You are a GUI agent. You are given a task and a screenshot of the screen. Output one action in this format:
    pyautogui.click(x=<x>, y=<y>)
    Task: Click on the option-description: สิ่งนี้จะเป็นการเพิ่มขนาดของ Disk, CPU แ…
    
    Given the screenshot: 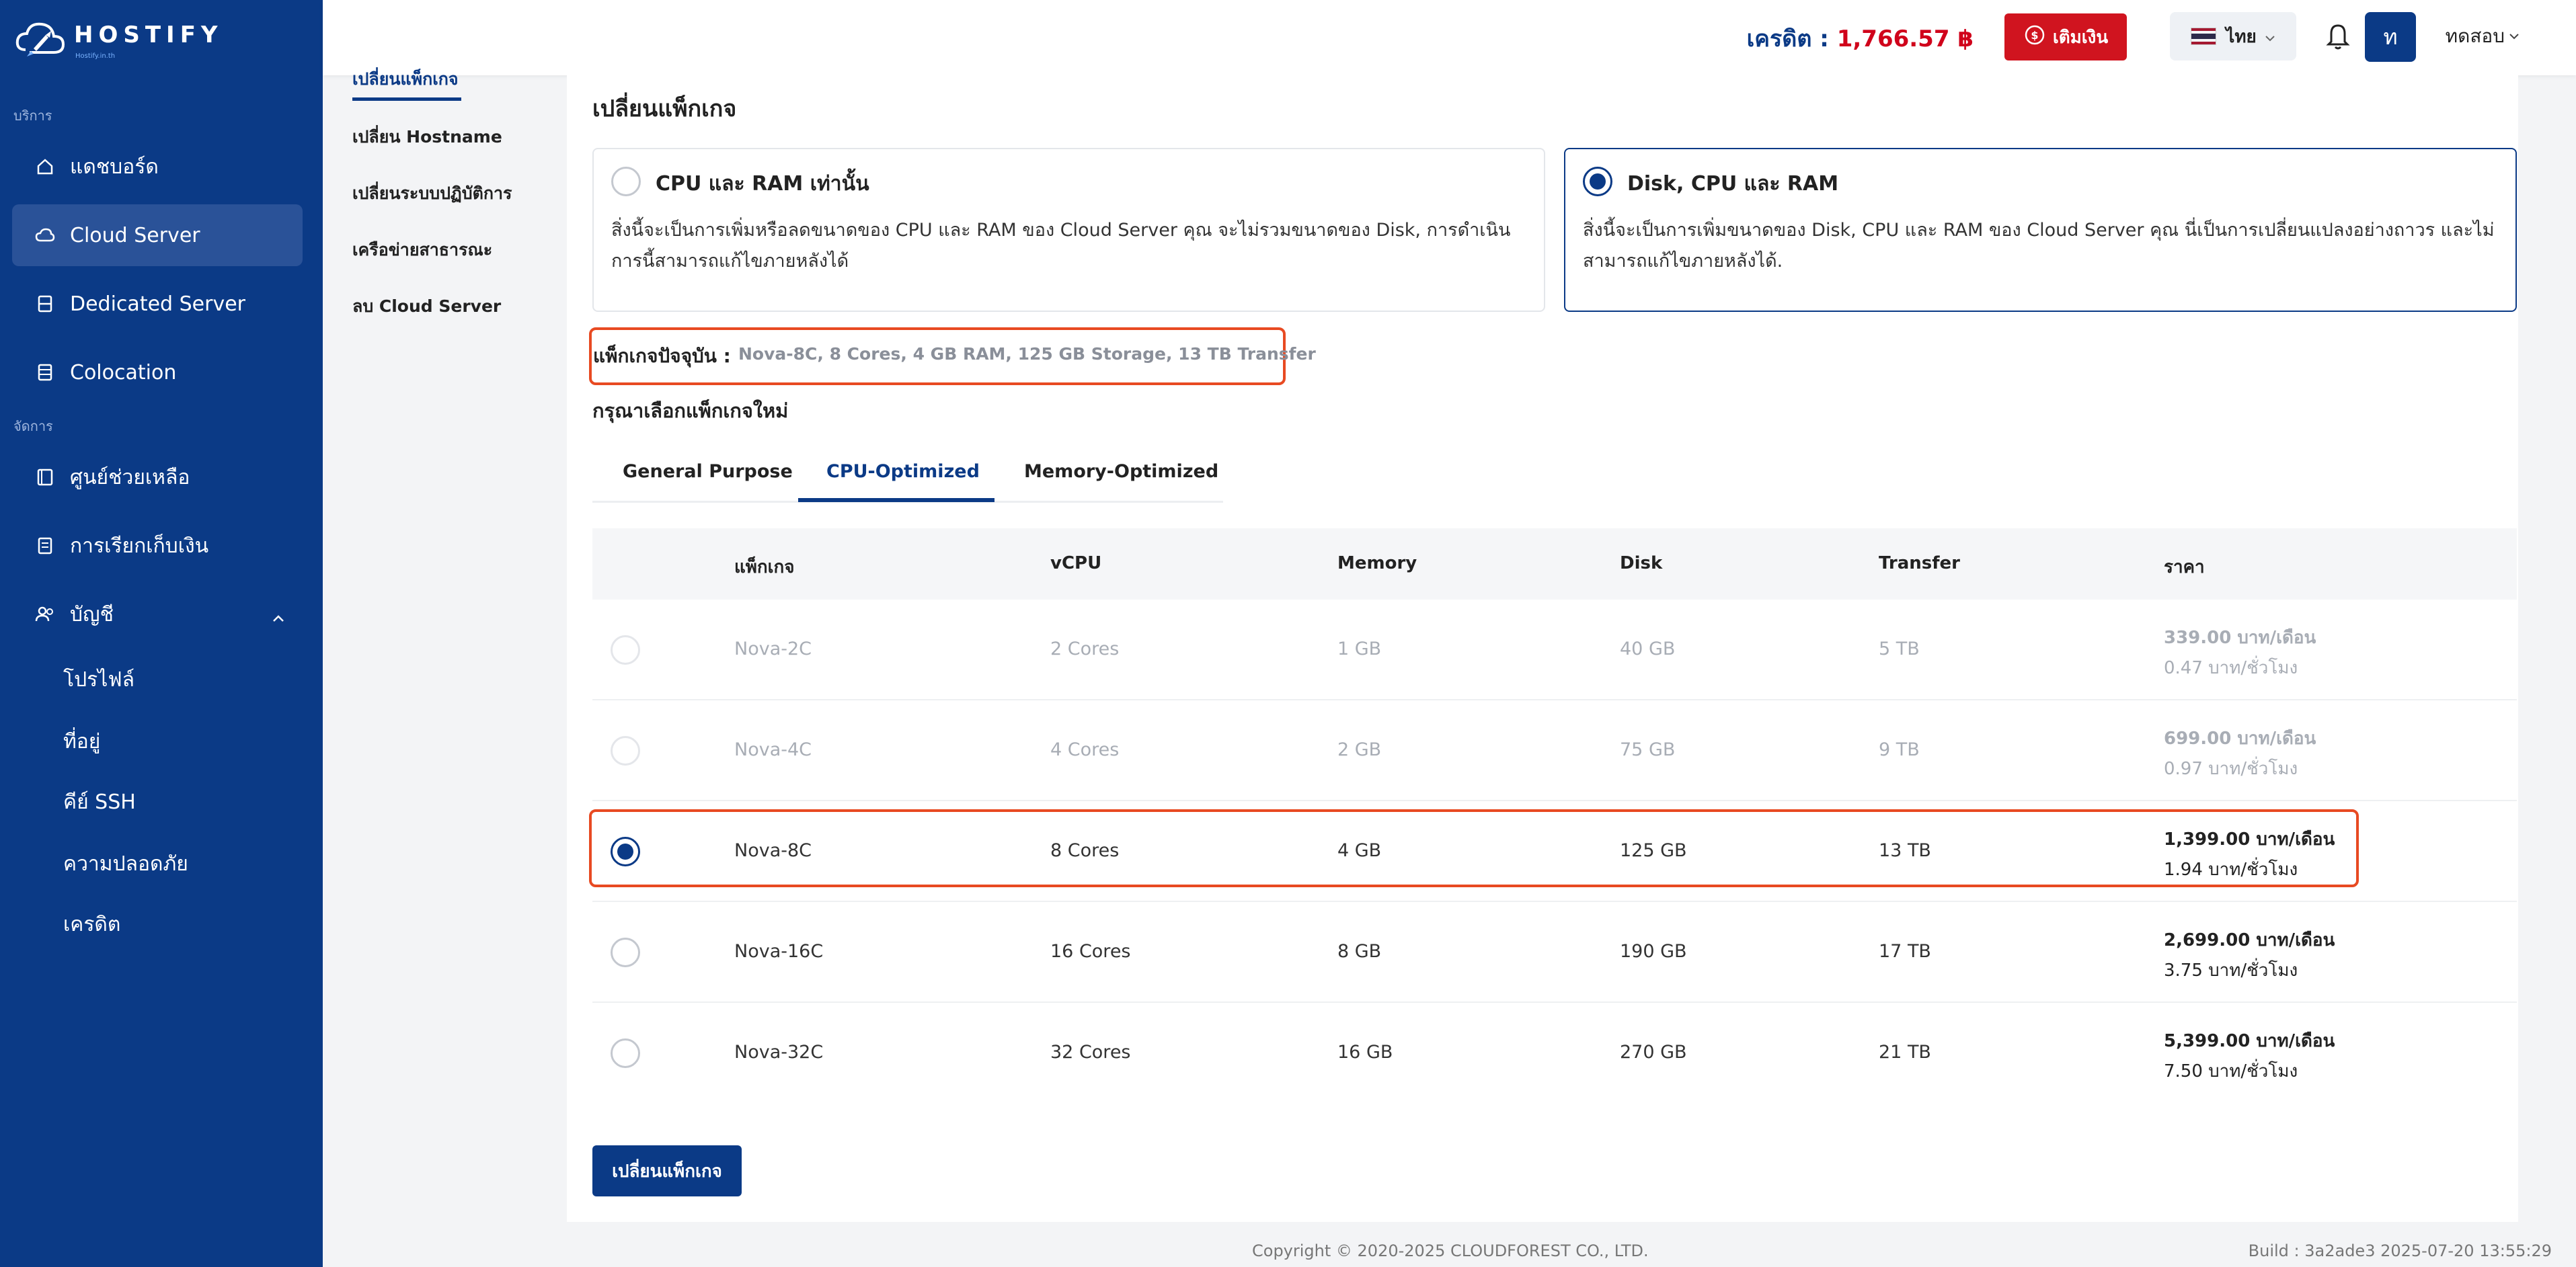 What is the action you would take?
    pyautogui.click(x=2039, y=246)
    